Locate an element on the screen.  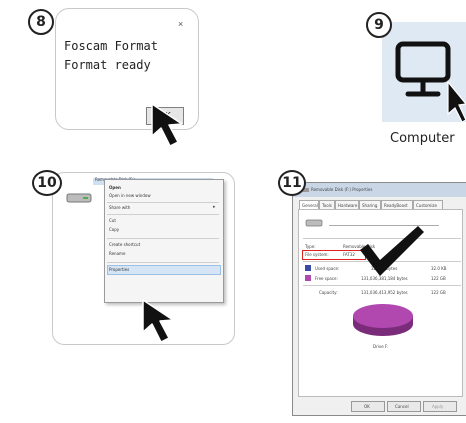
menu-item-share-with: Share with is located at coordinates (119, 207).